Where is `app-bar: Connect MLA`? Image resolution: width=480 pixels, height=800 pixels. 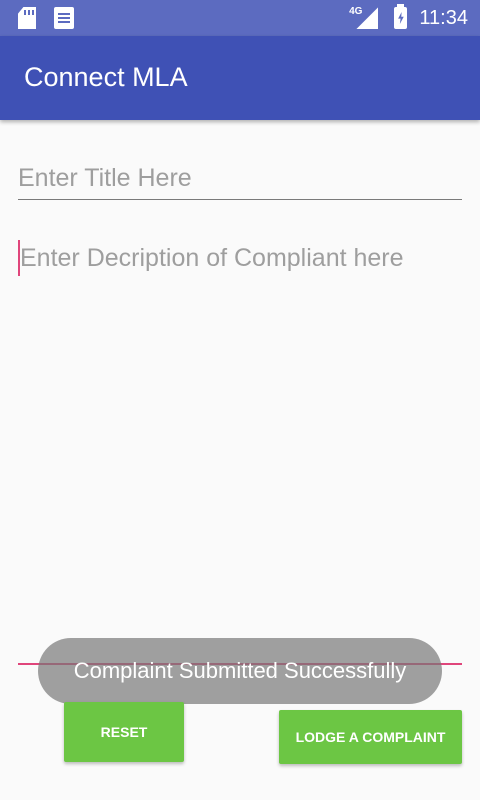
app-bar: Connect MLA is located at coordinates (240, 78).